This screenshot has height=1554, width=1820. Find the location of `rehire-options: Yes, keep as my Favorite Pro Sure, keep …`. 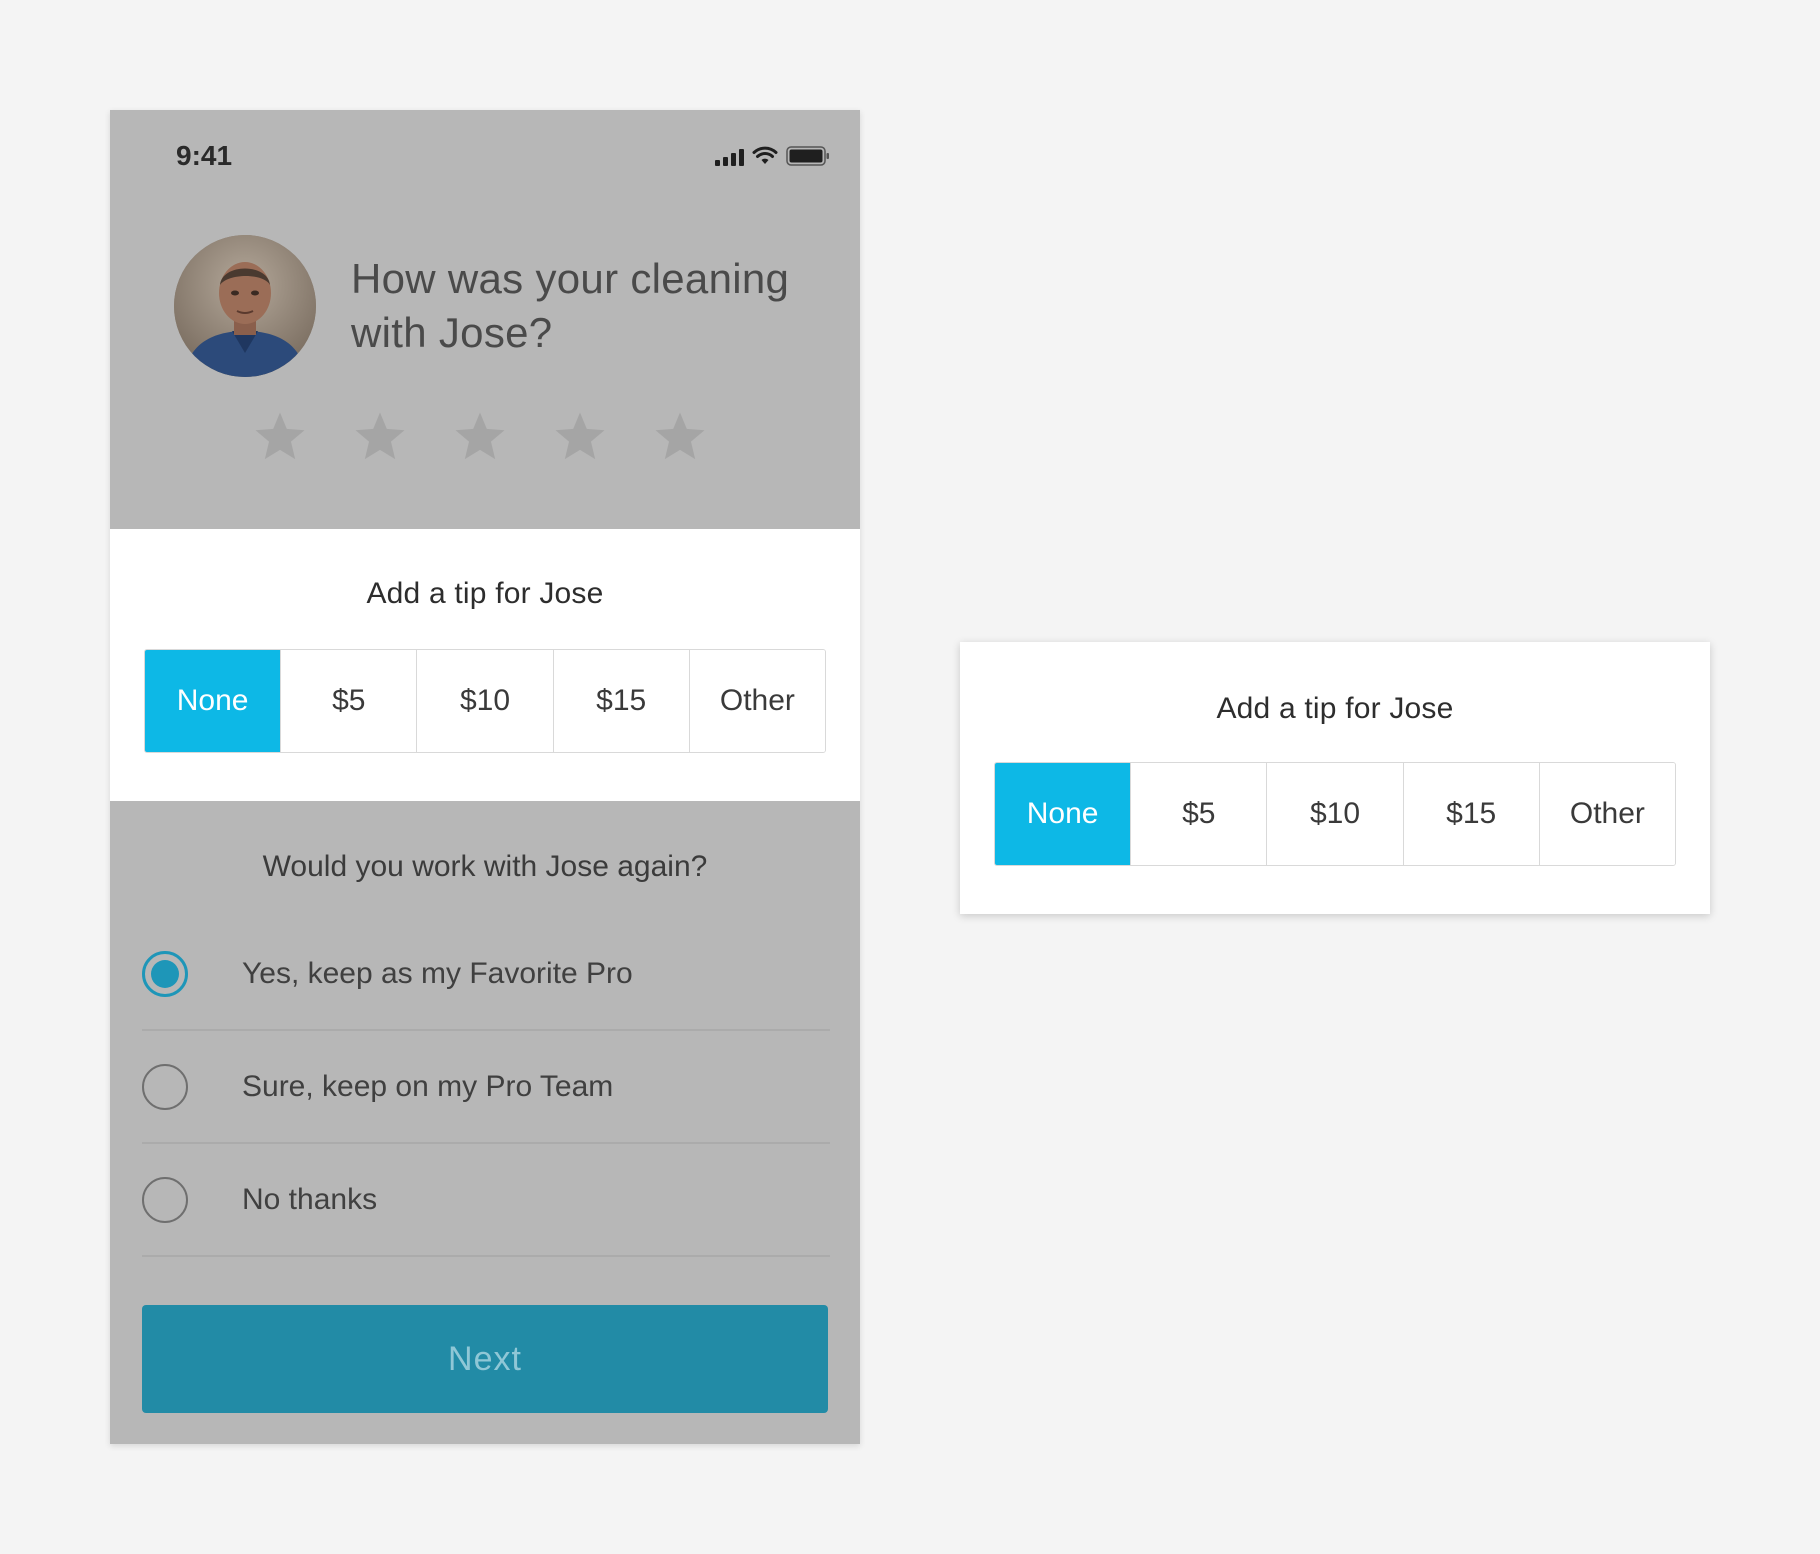

rehire-options: Yes, keep as my Favorite Pro Sure, keep … is located at coordinates (486, 1087).